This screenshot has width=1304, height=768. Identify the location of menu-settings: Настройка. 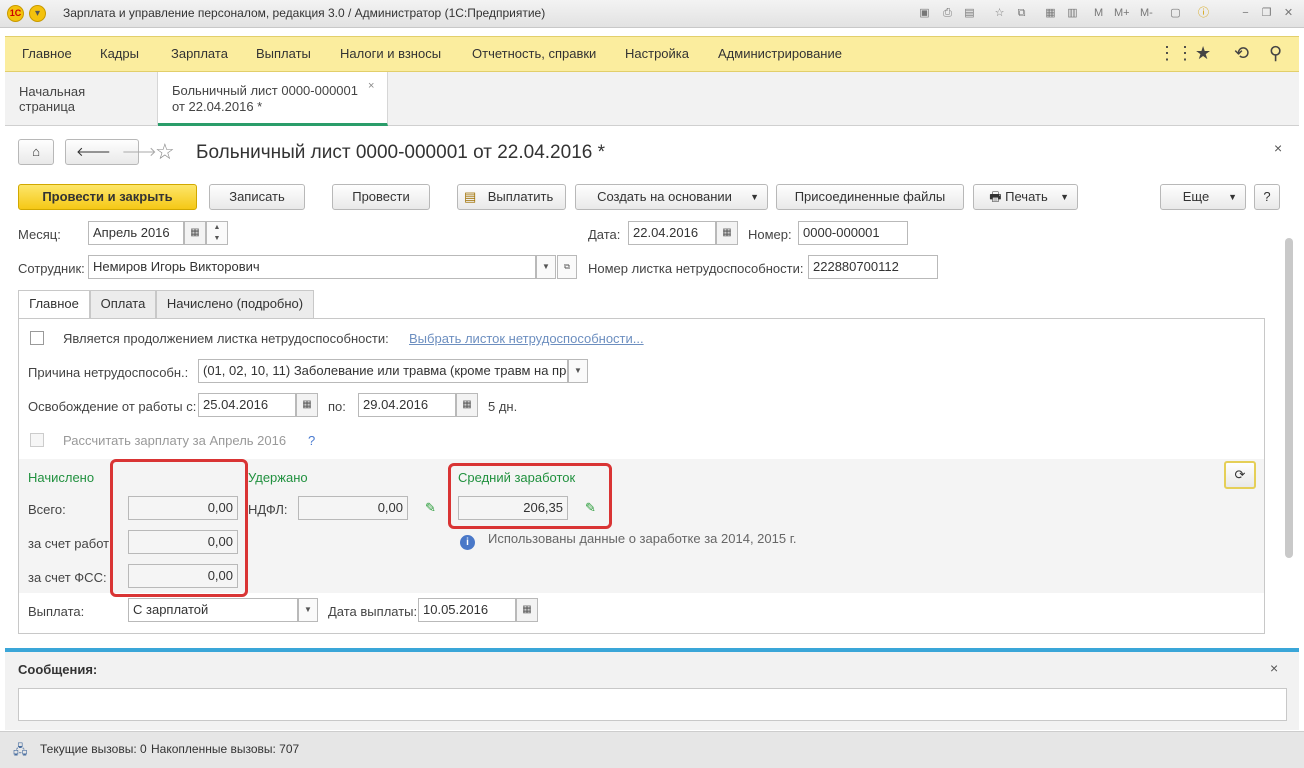
(657, 53).